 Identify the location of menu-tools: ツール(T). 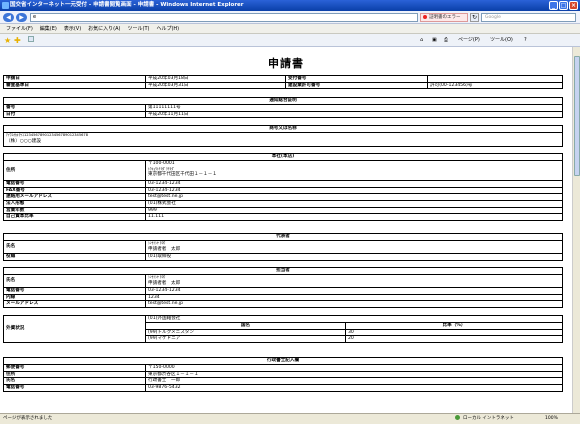
(139, 28).